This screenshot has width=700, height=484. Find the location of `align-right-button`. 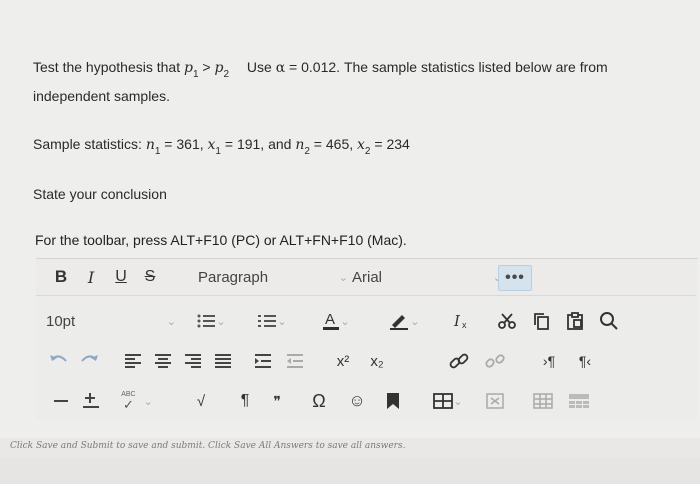

align-right-button is located at coordinates (193, 361).